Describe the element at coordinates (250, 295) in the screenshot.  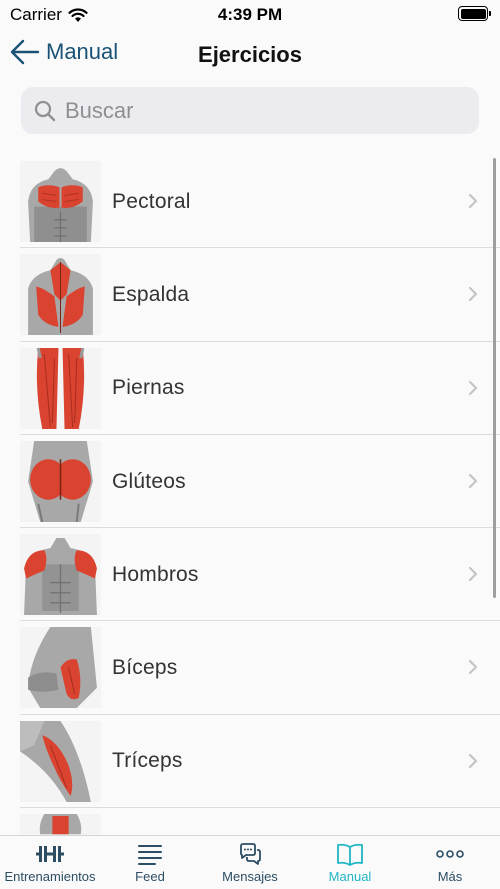
I see `list-item-espalda: Espalda` at that location.